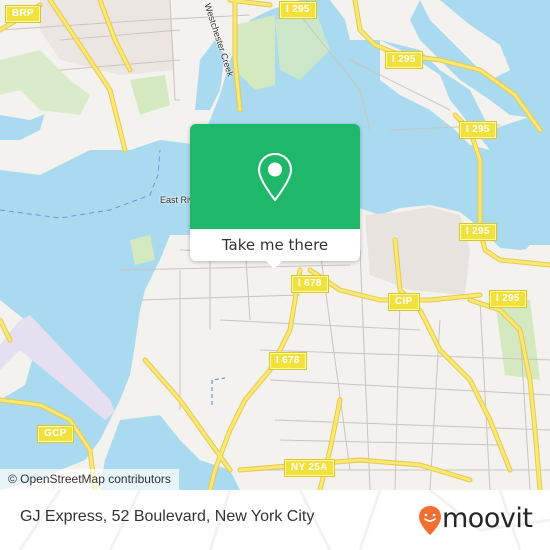 This screenshot has width=550, height=550. Describe the element at coordinates (167, 516) in the screenshot. I see `place-title: GJ Express, 52 Boulevard, New York City` at that location.